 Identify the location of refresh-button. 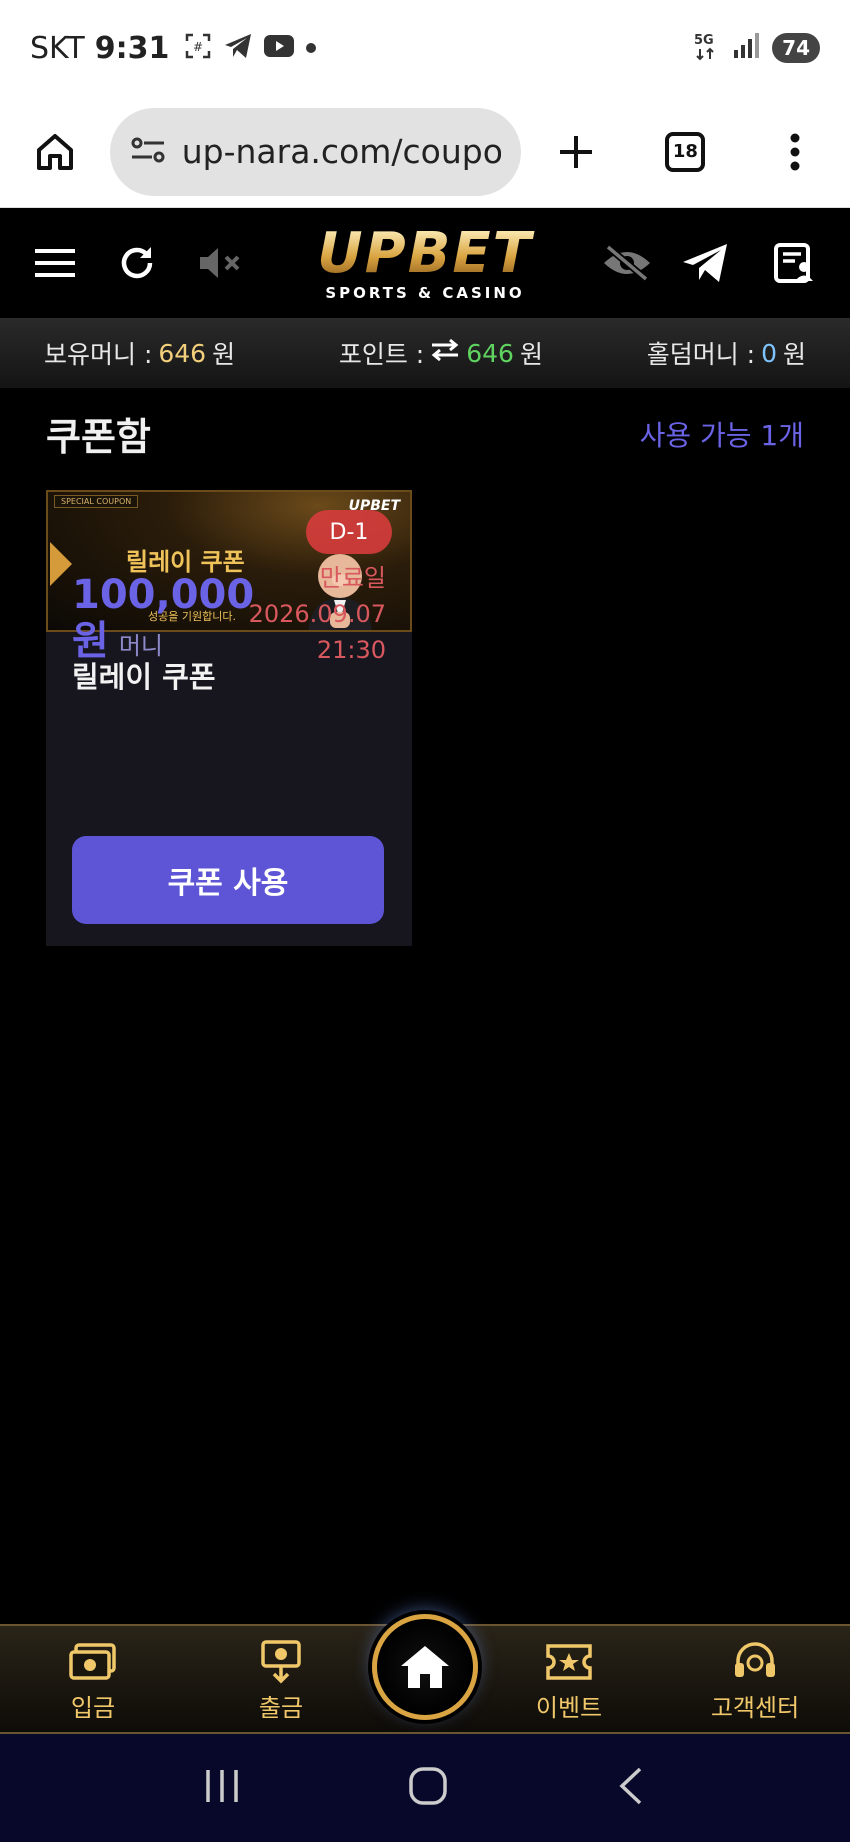
(137, 263).